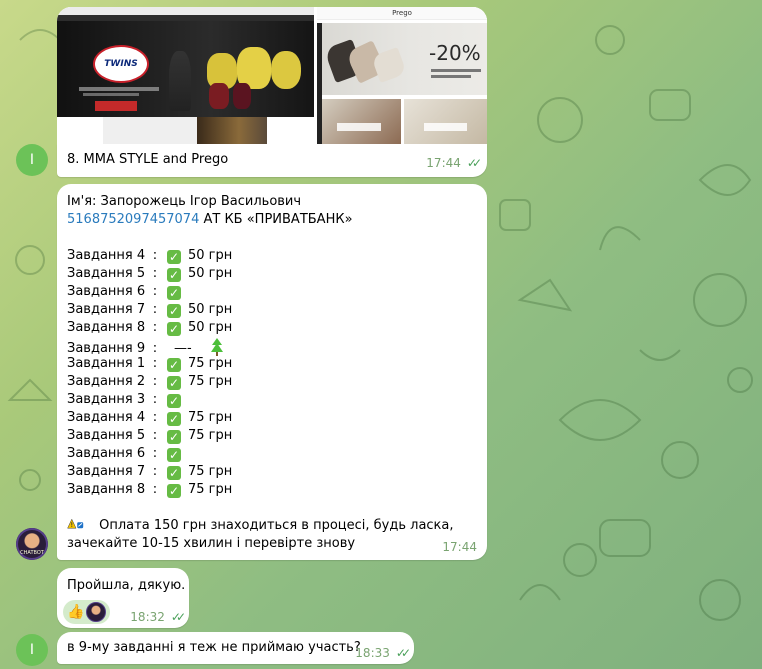 This screenshot has height=669, width=762. I want to click on thumbs-up-icon: 👍, so click(76, 612).